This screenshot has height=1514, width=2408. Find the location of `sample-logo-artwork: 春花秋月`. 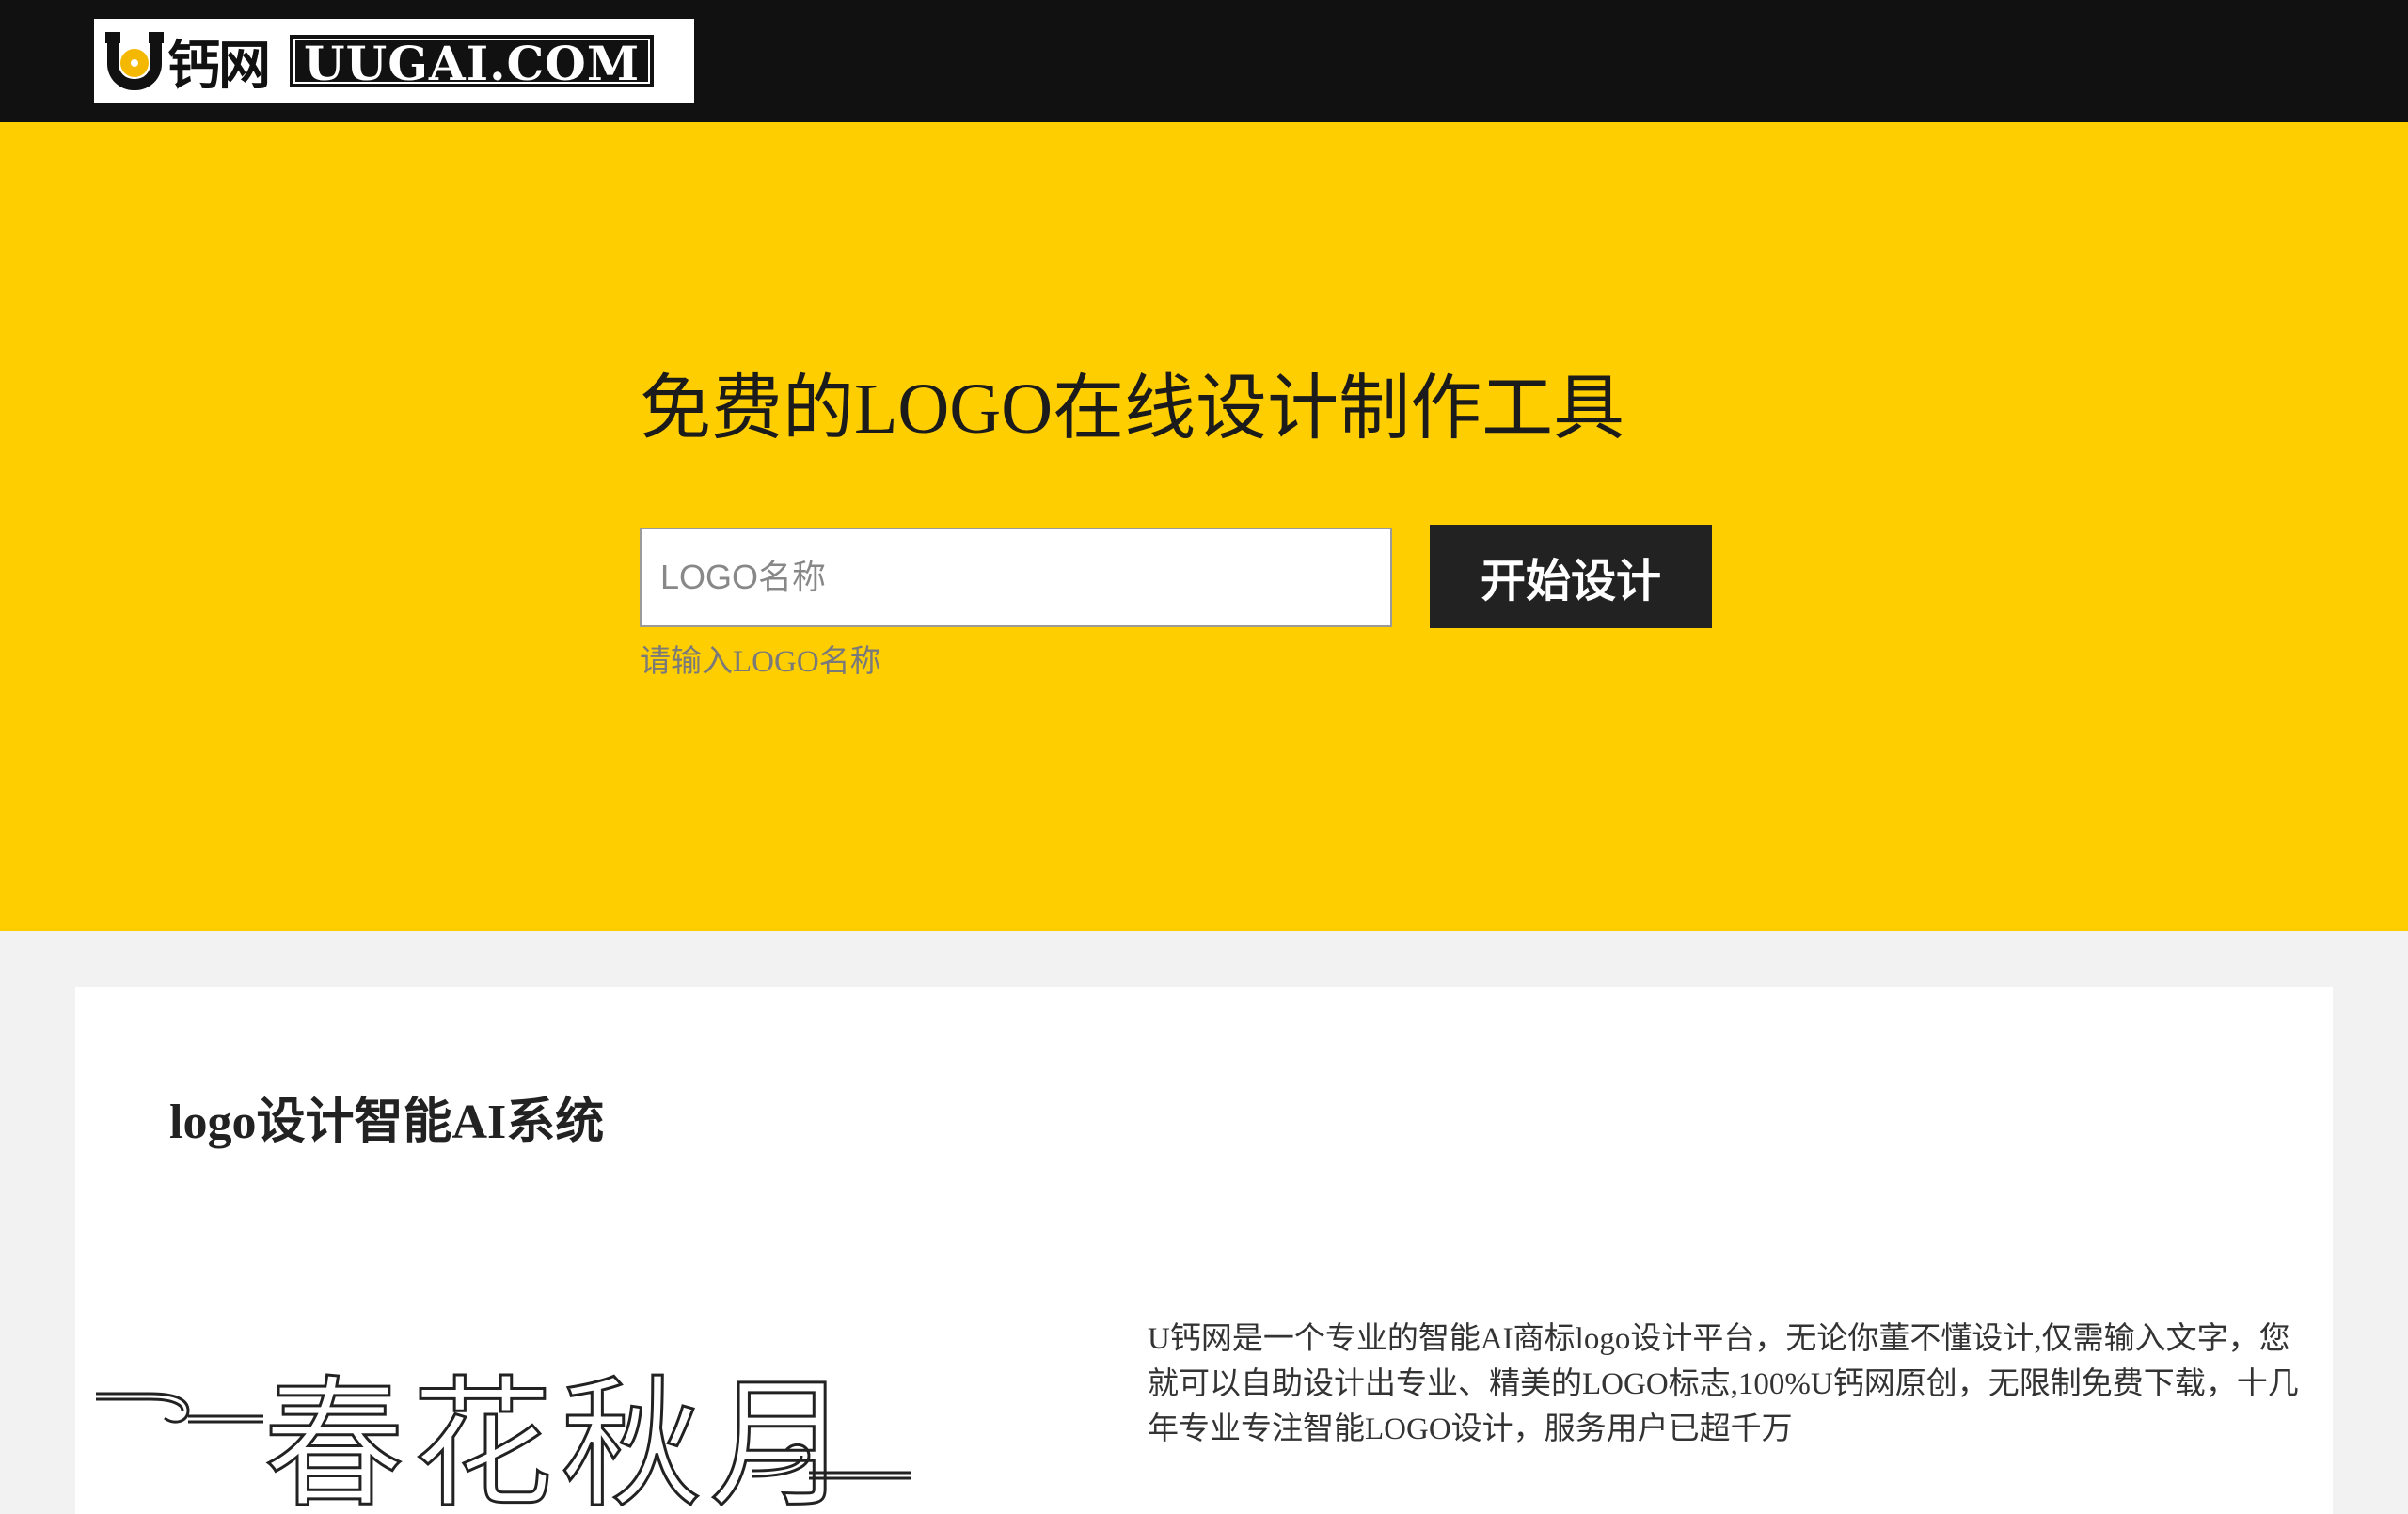

sample-logo-artwork: 春花秋月 is located at coordinates (504, 1438).